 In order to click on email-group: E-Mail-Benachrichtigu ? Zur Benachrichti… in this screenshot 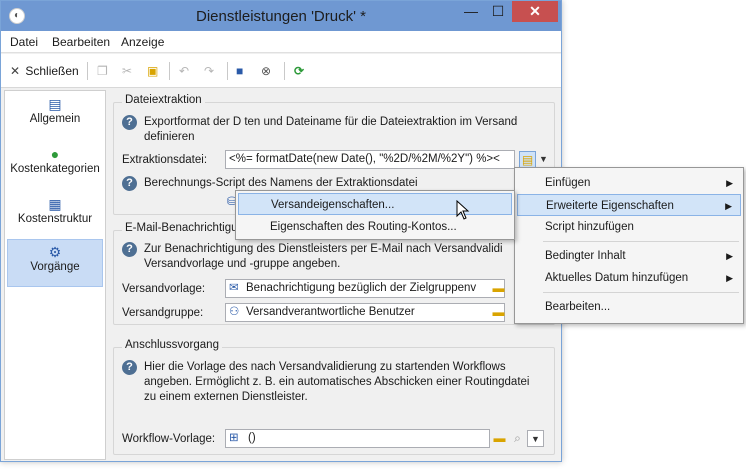, I will do `click(334, 273)`.